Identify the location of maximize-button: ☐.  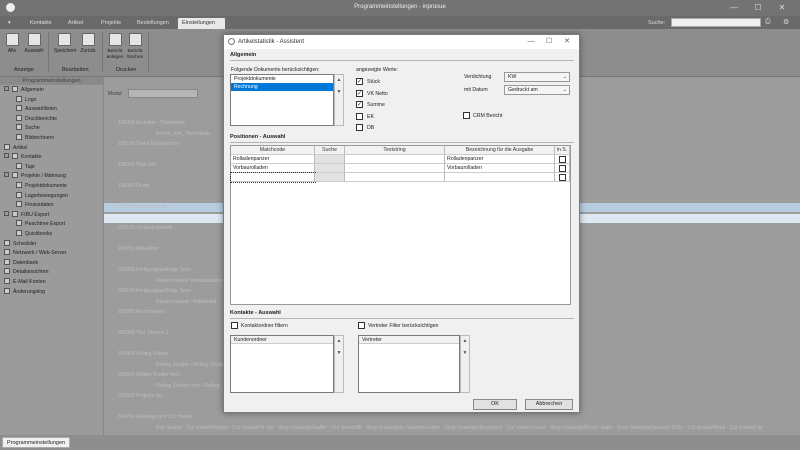
(758, 8).